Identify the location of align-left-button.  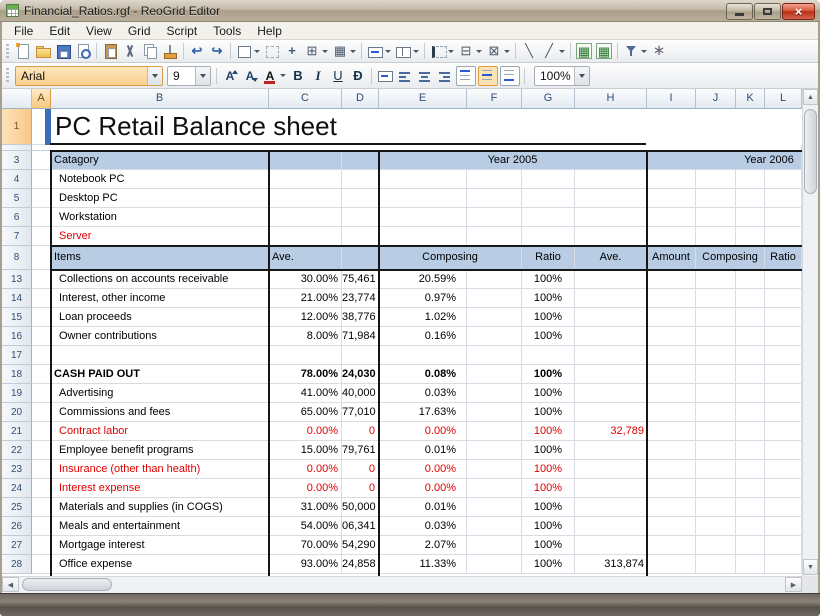
(405, 76).